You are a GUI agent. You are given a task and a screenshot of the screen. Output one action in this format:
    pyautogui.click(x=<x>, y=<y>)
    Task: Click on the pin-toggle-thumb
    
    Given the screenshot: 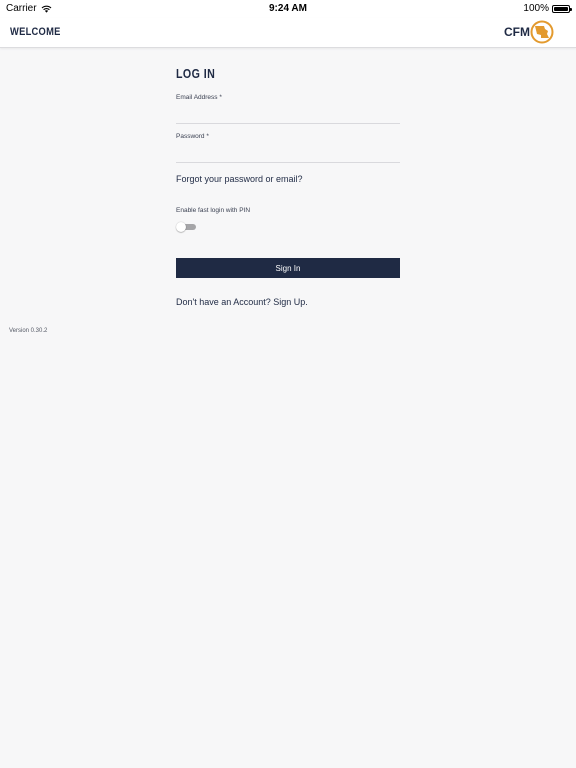 What is the action you would take?
    pyautogui.click(x=181, y=227)
    